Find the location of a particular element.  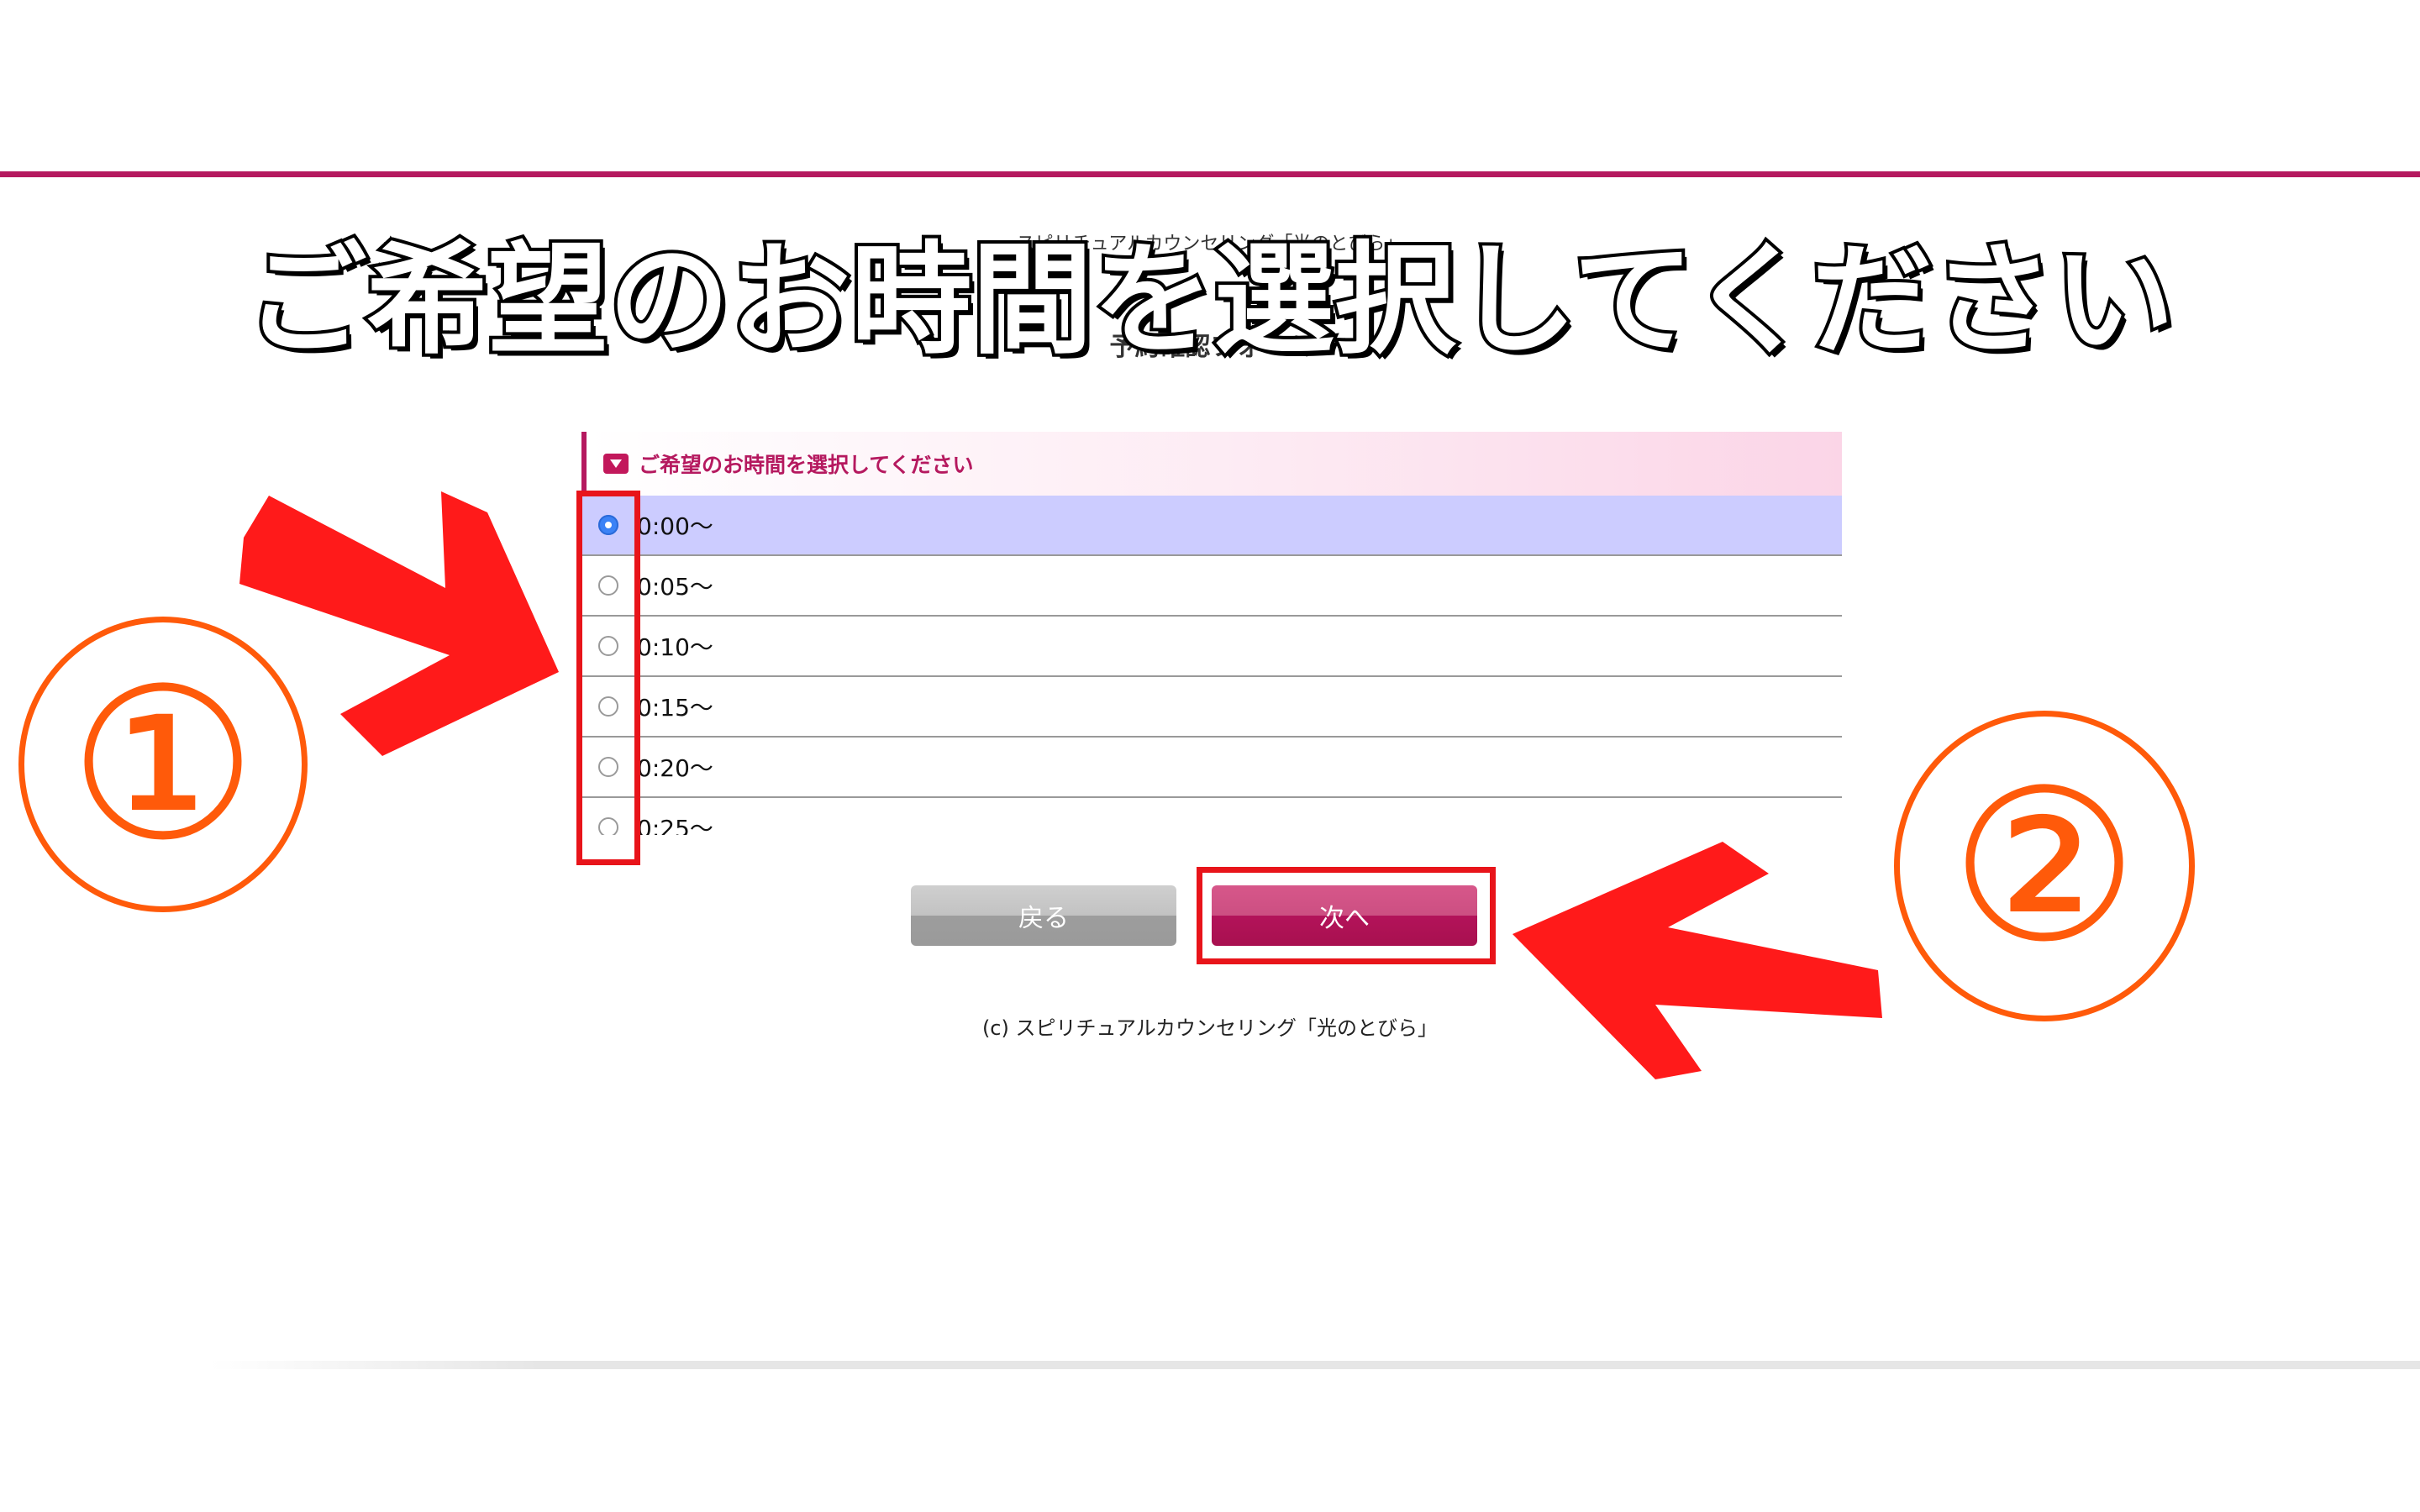

time-option: 0:00〜 is located at coordinates (1211, 526).